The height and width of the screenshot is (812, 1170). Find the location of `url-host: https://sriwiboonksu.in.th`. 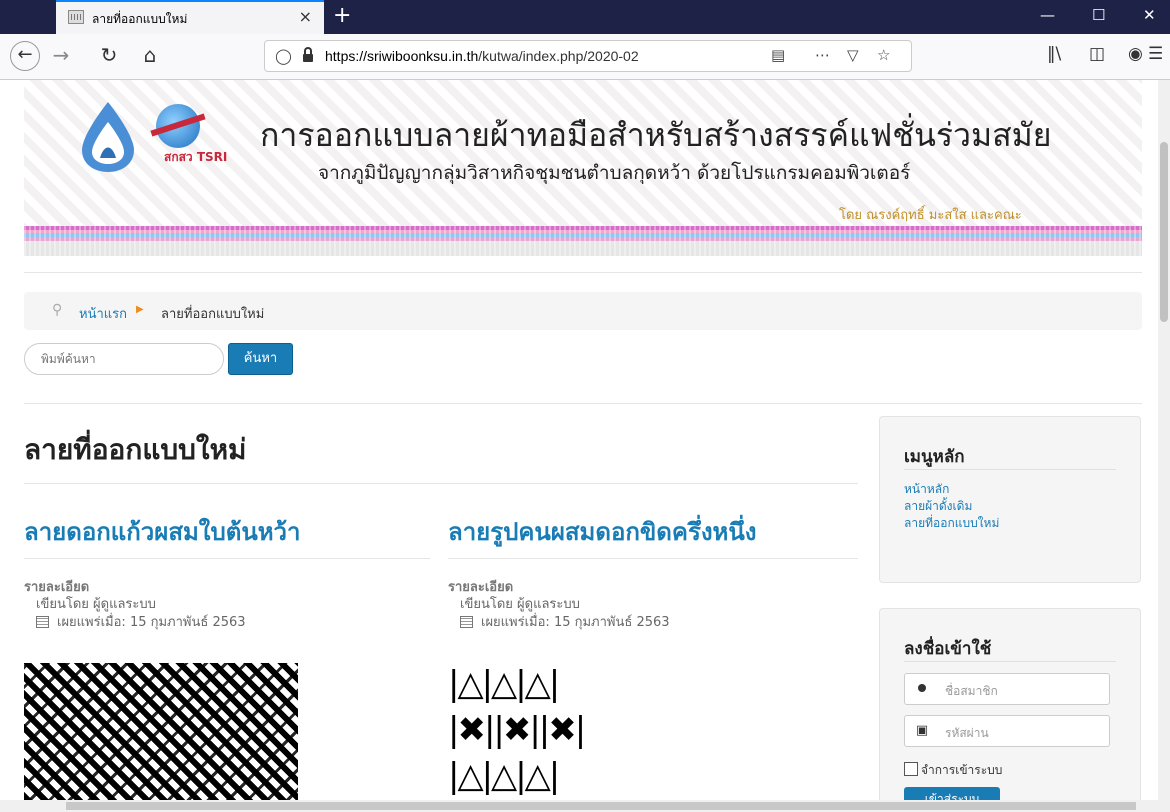

url-host: https://sriwiboonksu.in.th is located at coordinates (402, 56).